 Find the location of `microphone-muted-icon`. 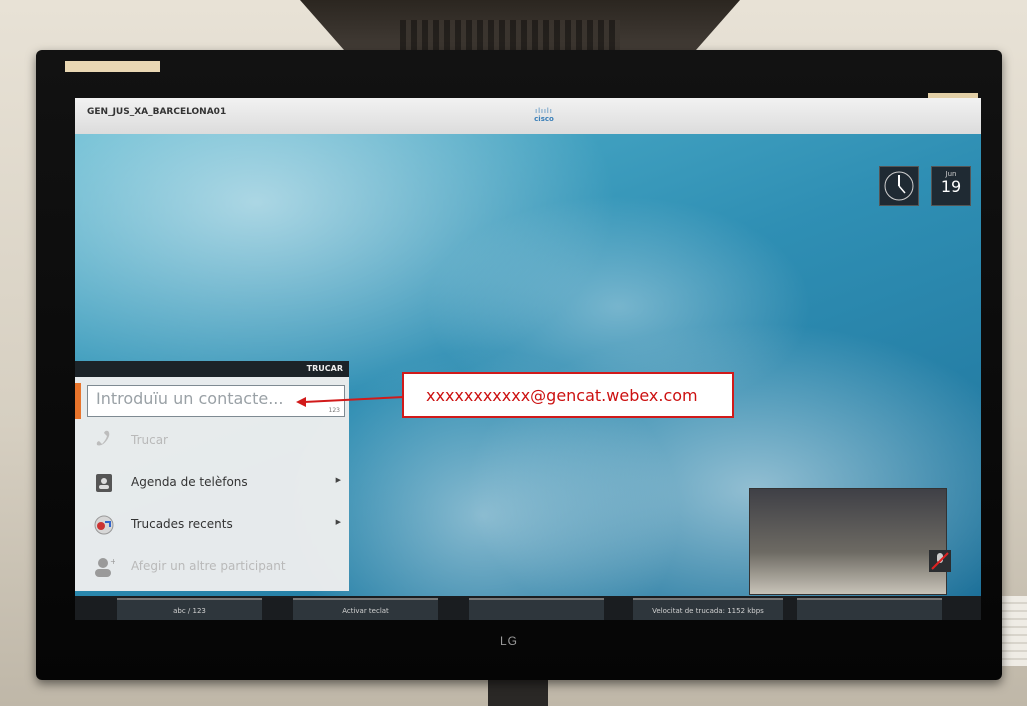

microphone-muted-icon is located at coordinates (940, 561).